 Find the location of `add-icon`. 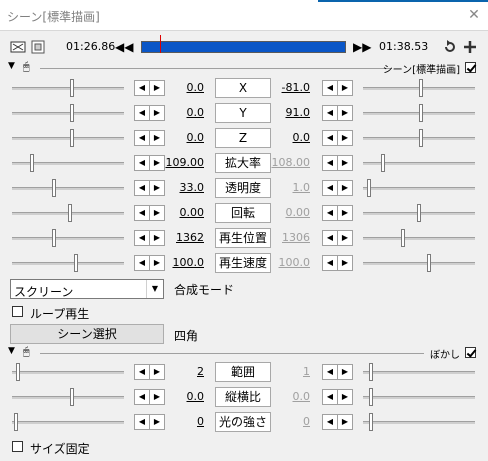

add-icon is located at coordinates (470, 47).